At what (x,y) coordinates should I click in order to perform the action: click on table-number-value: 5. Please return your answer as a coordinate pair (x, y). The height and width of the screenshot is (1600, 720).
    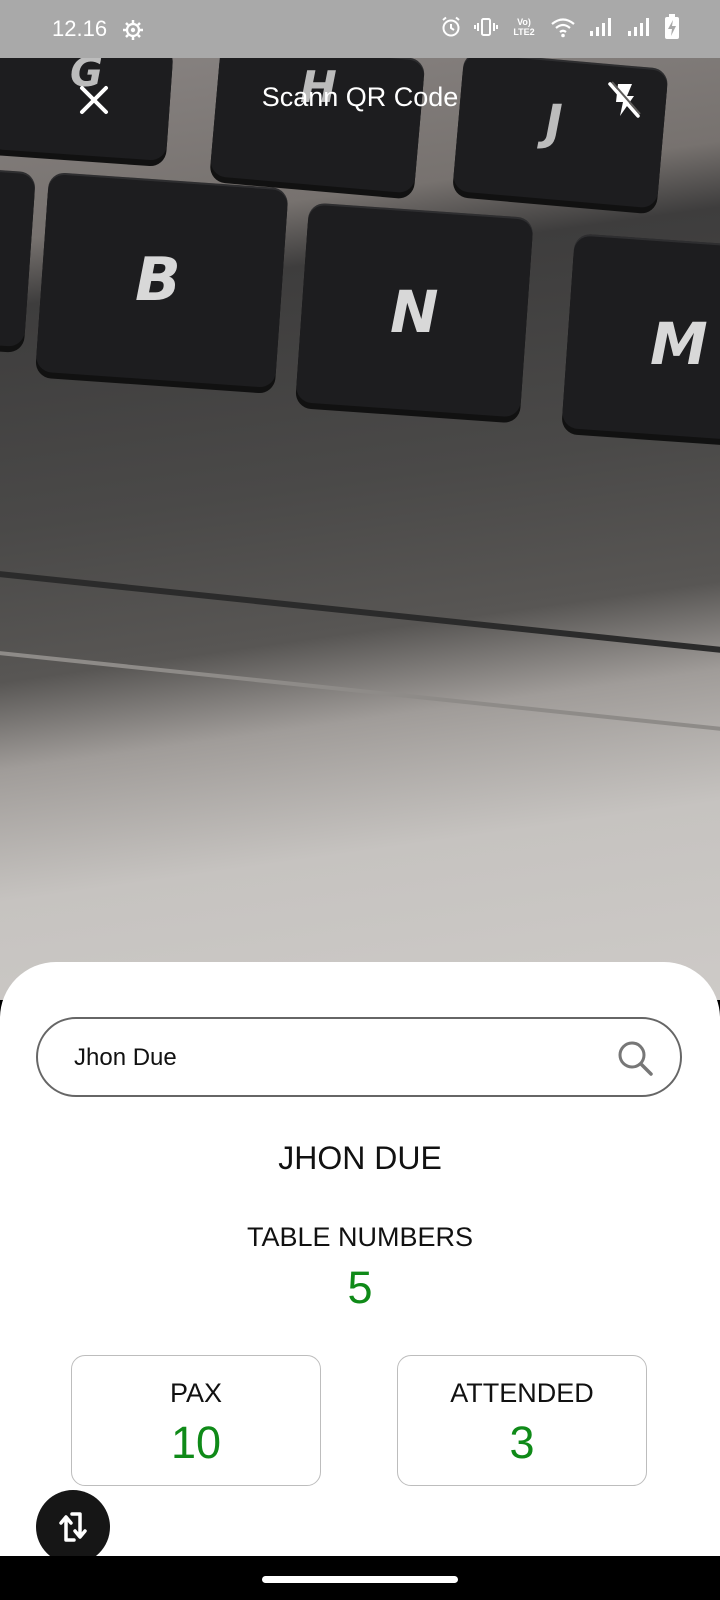
    Looking at the image, I should click on (360, 1287).